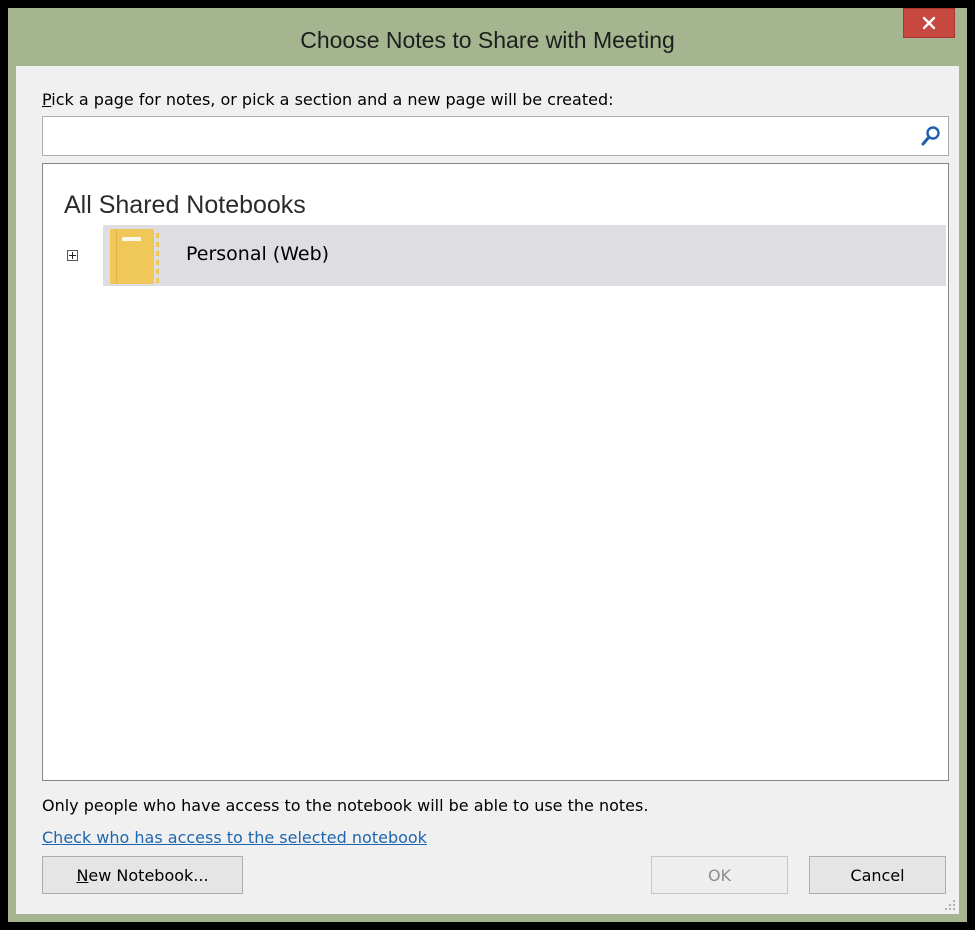 The width and height of the screenshot is (975, 930). Describe the element at coordinates (82, 875) in the screenshot. I see `new-notebook-accelerator: N` at that location.